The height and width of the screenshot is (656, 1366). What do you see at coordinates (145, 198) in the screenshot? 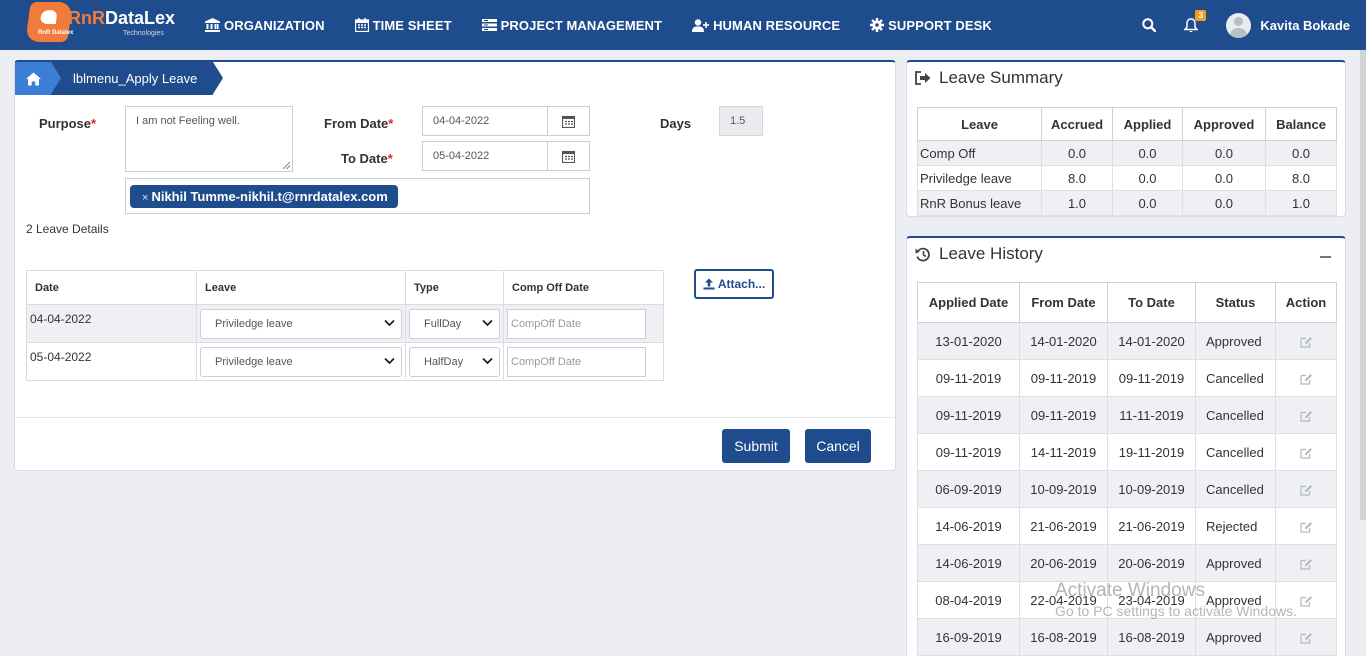
I see `tag-remove-icon: ×` at bounding box center [145, 198].